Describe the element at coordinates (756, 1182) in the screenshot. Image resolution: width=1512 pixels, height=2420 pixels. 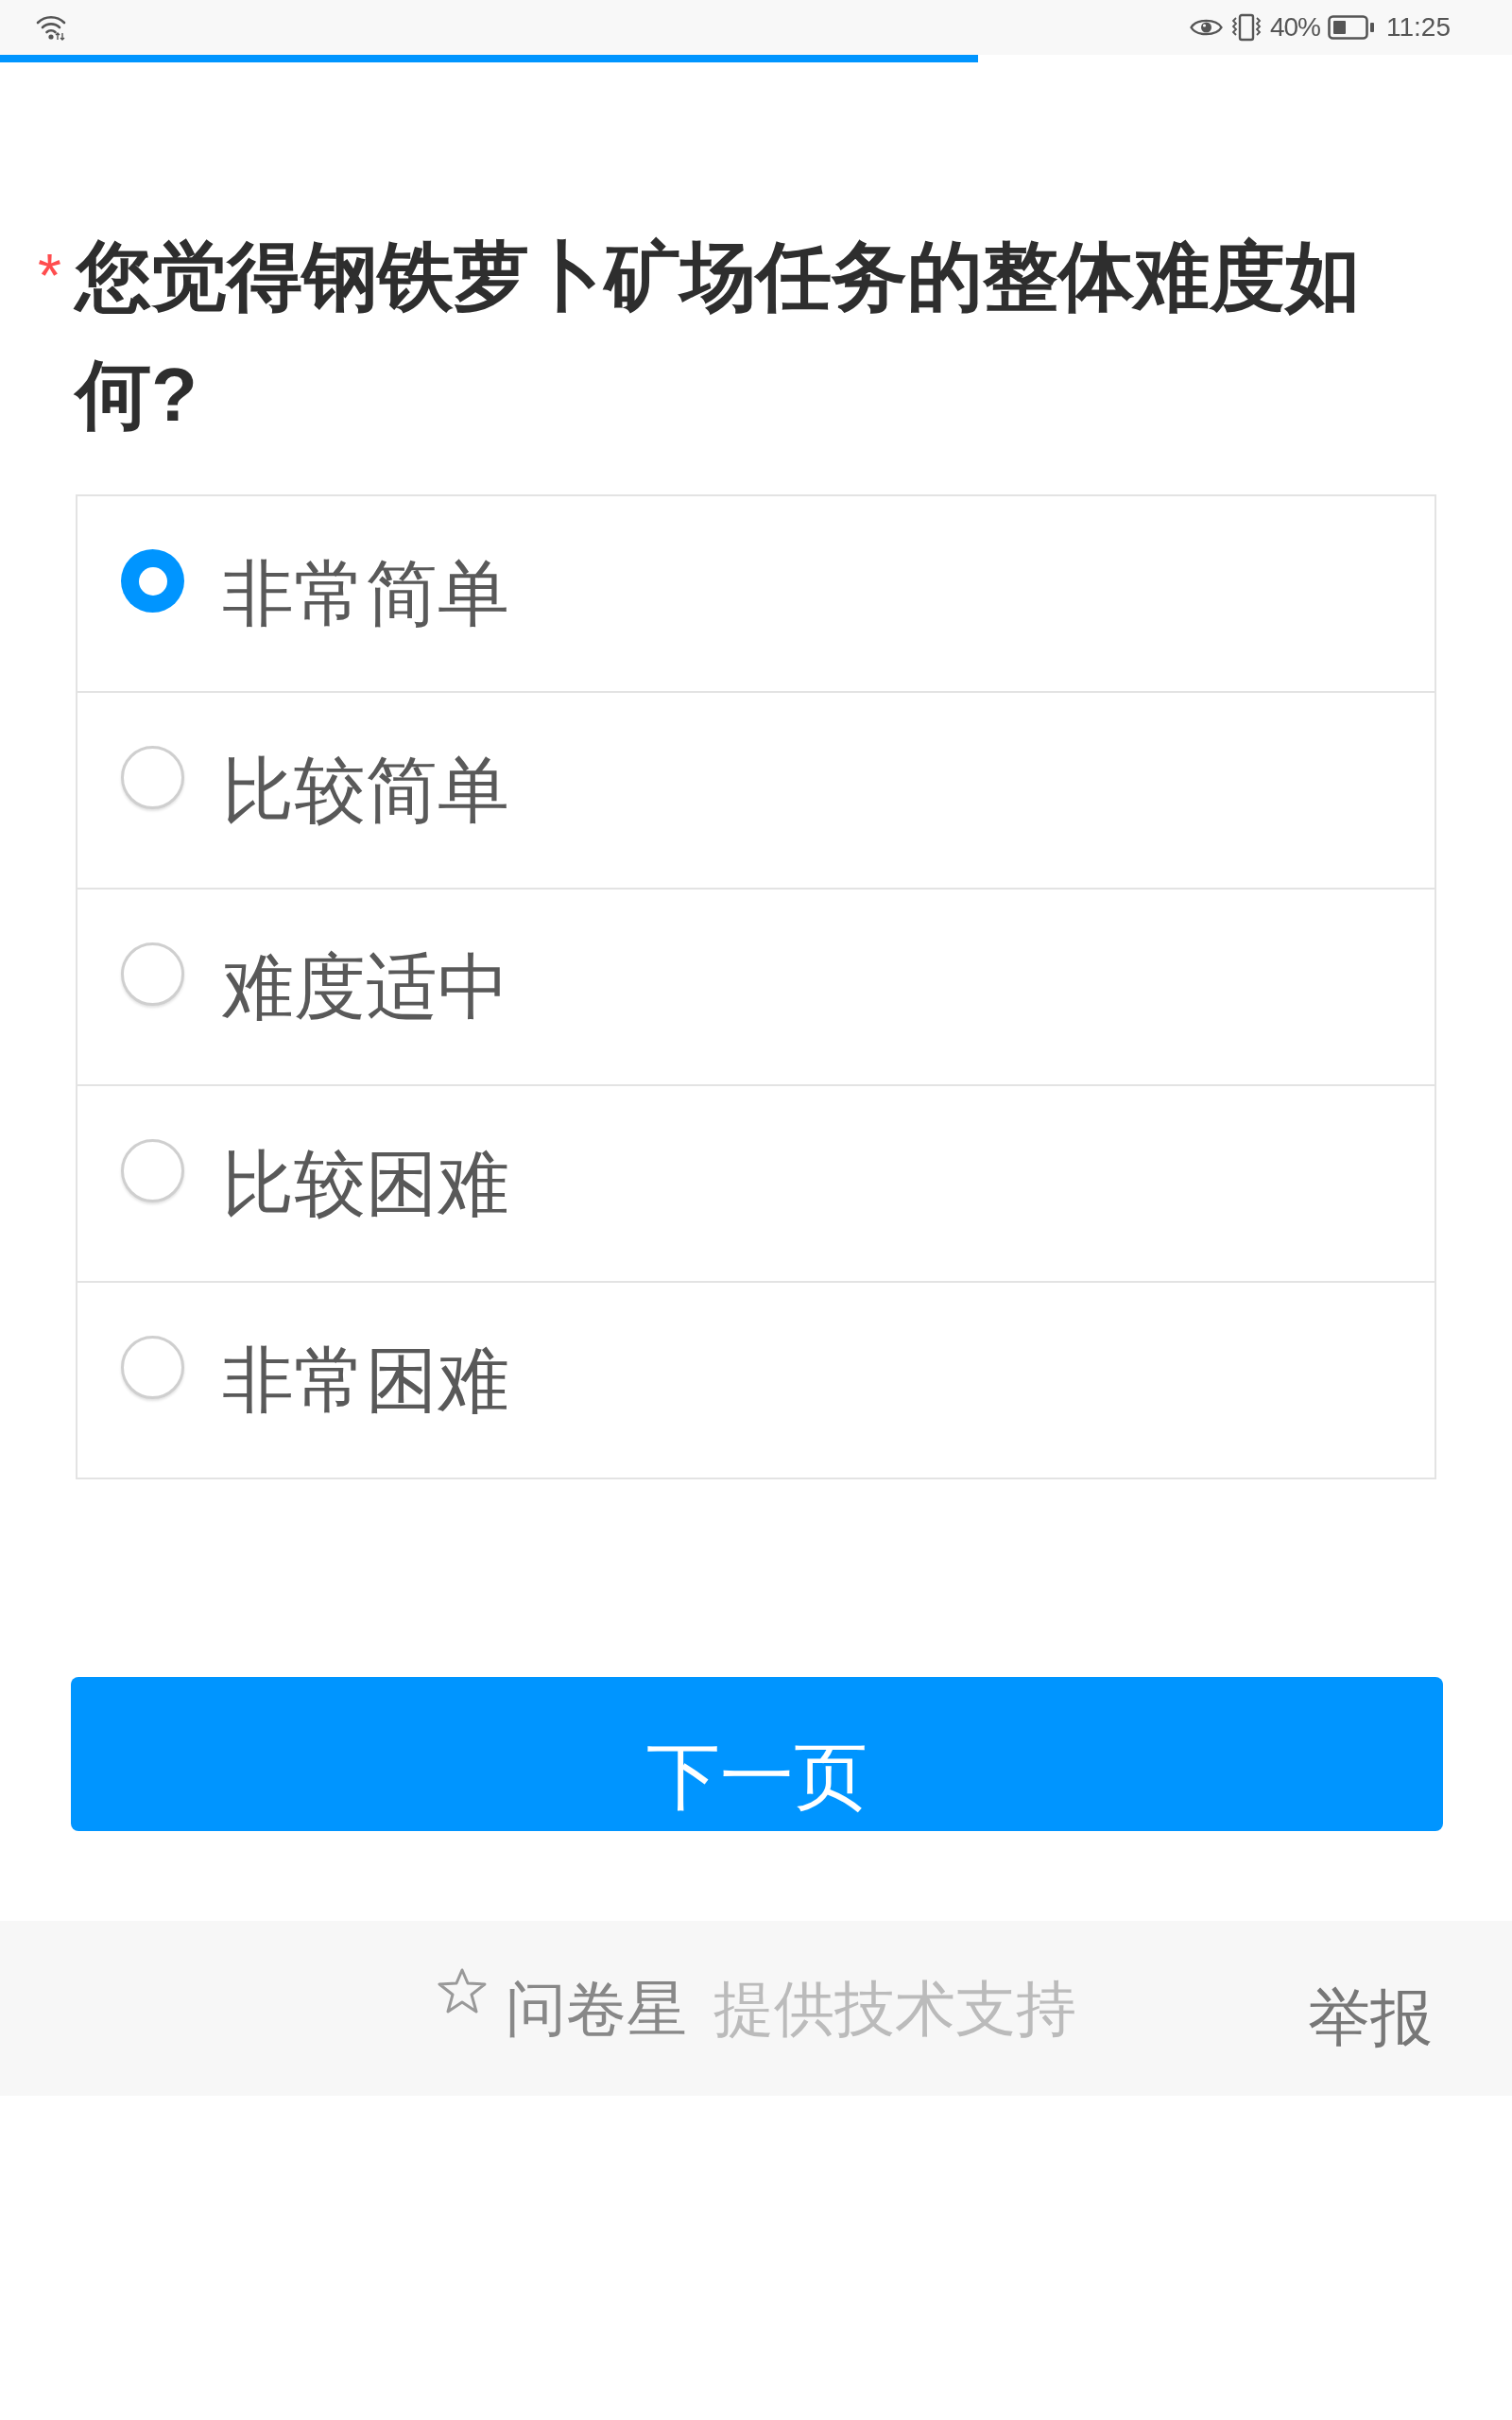
I see `option-row: 比较困难` at that location.